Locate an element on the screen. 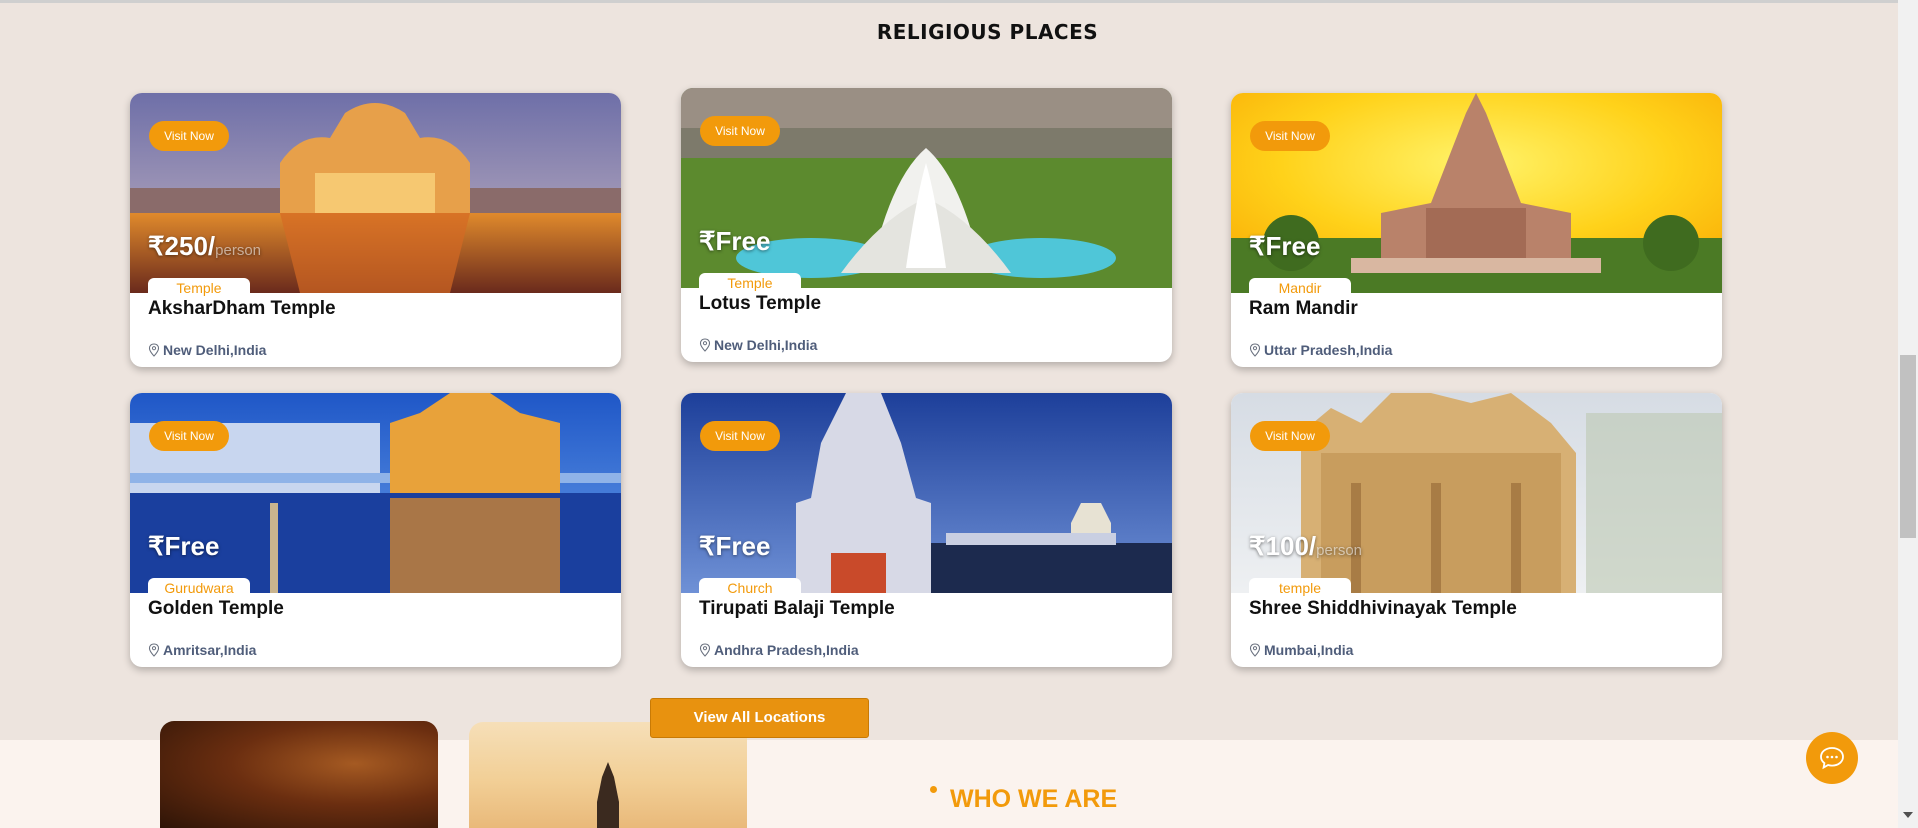 This screenshot has height=828, width=1918. place-name: AksharDham Temple is located at coordinates (242, 308).